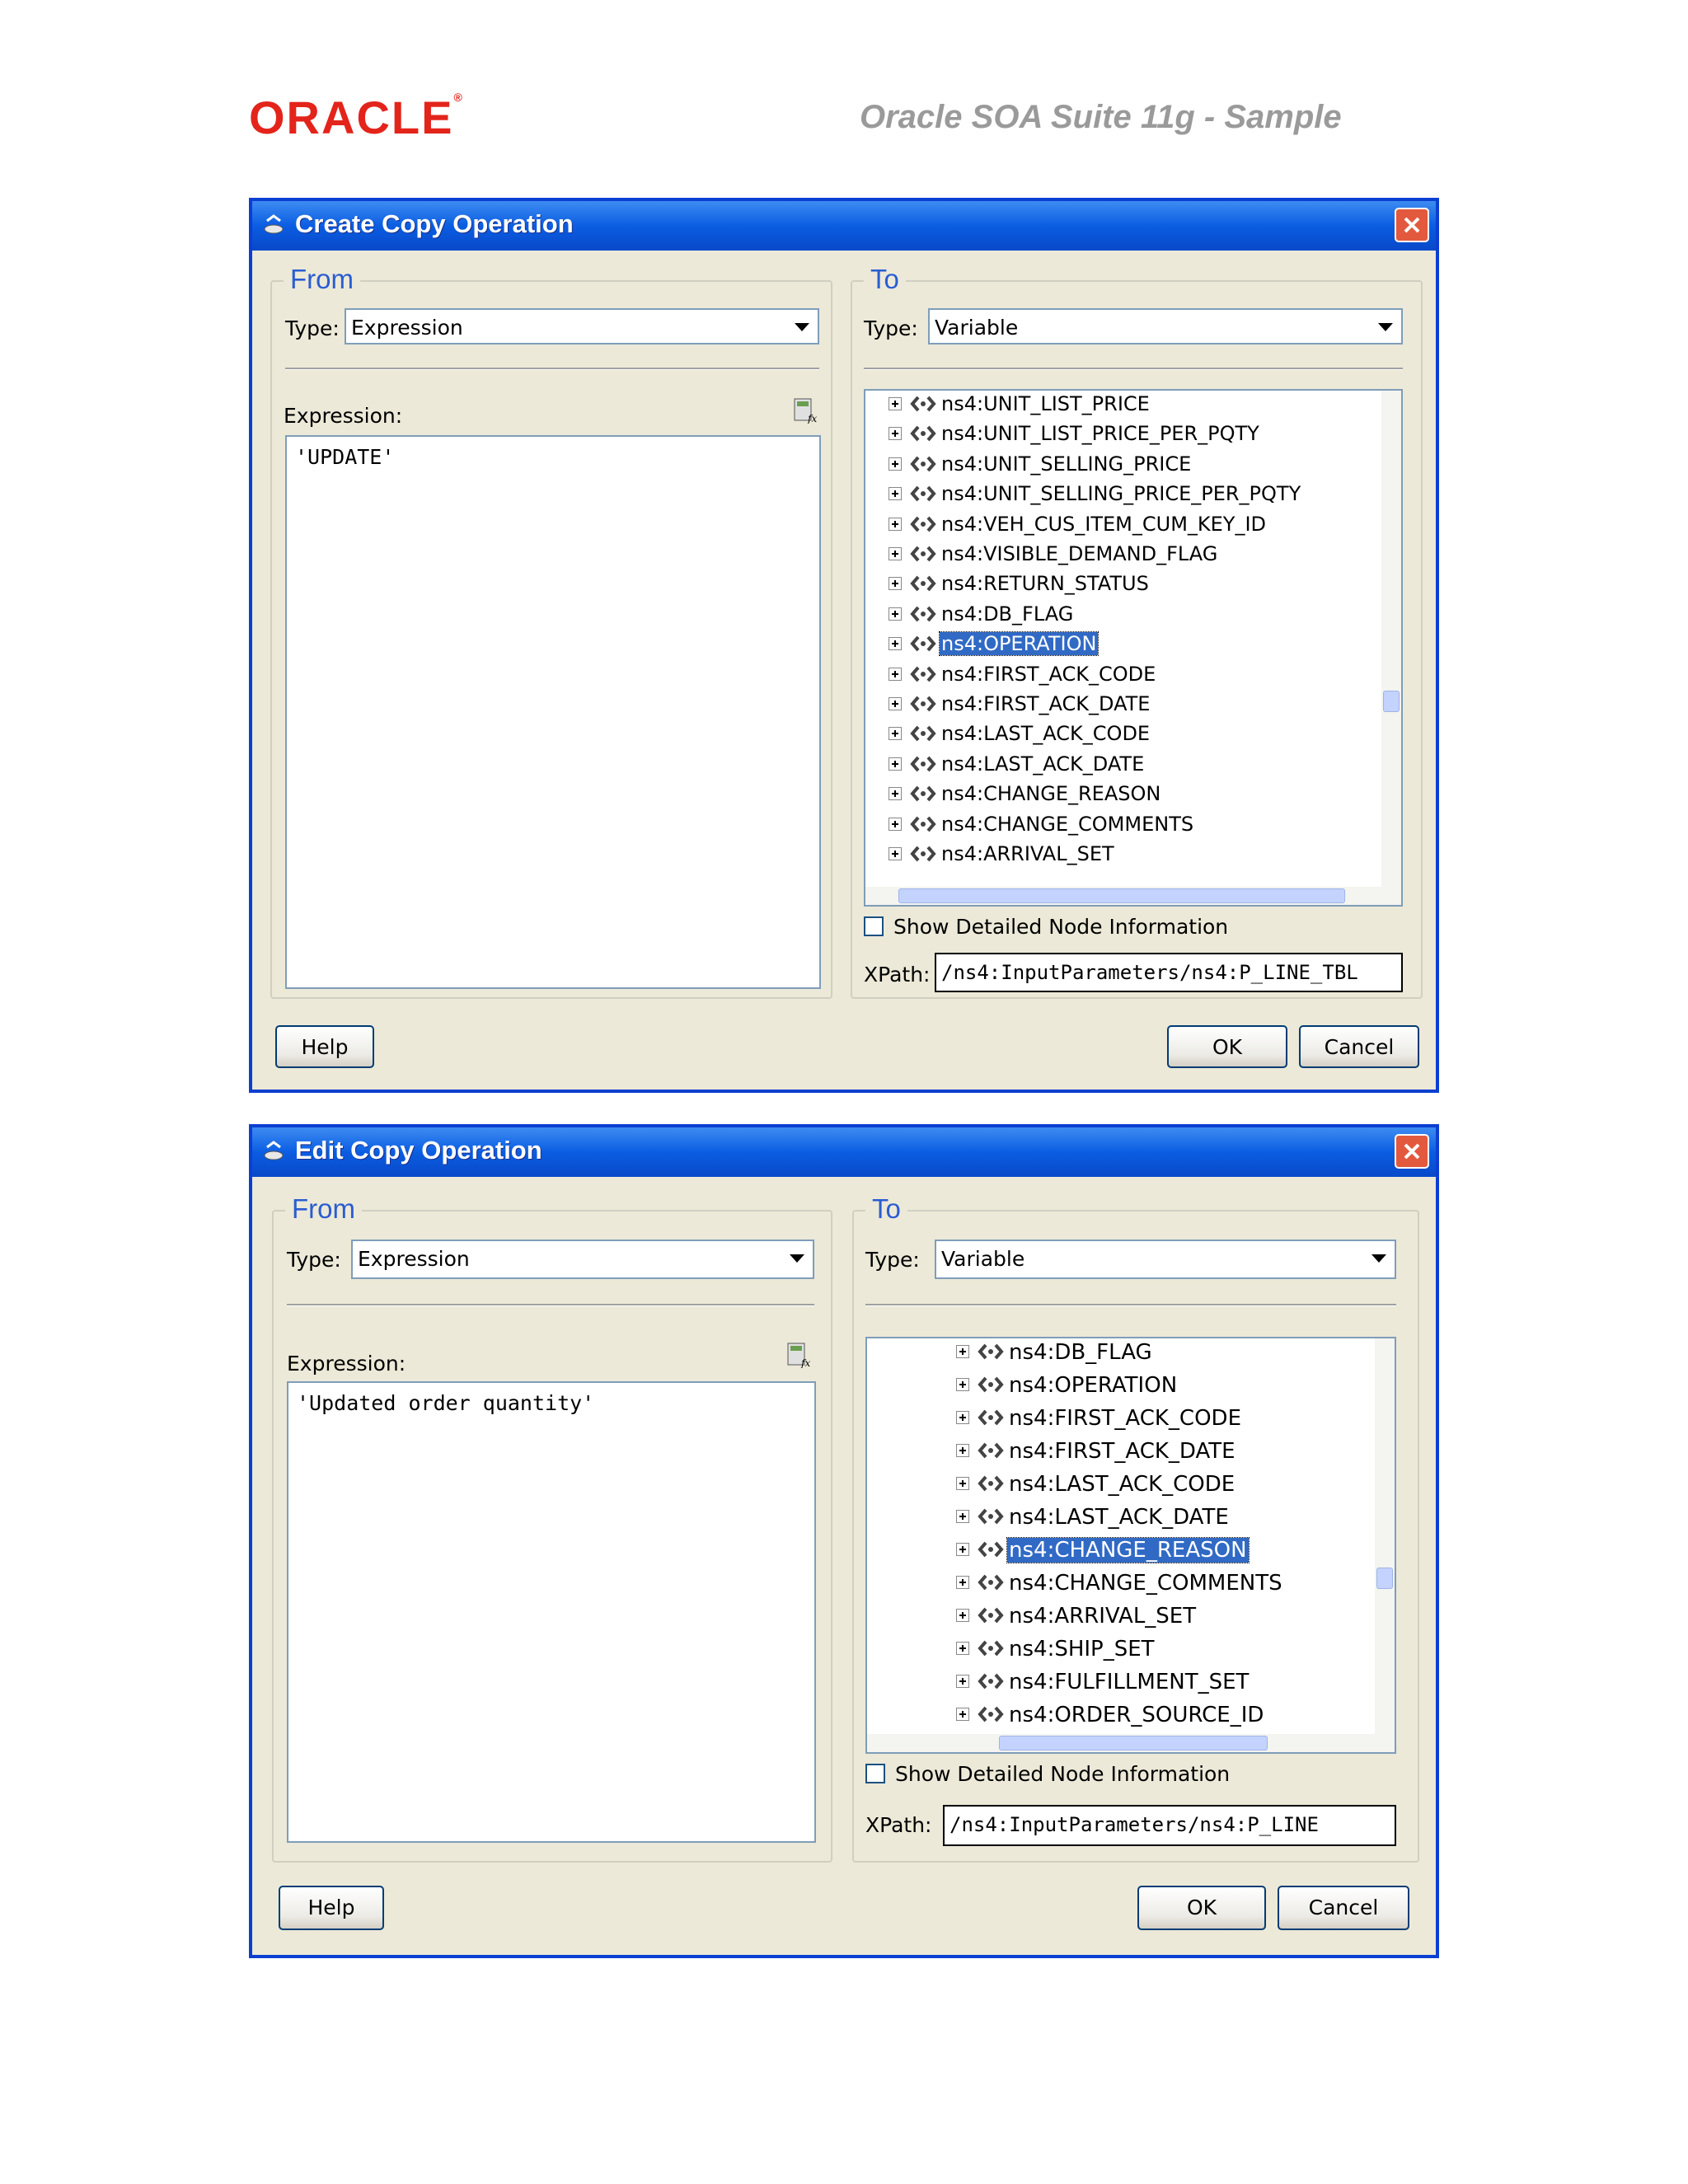 This screenshot has height=2184, width=1688. Describe the element at coordinates (893, 1260) in the screenshot. I see `to-type-label: Type:` at that location.